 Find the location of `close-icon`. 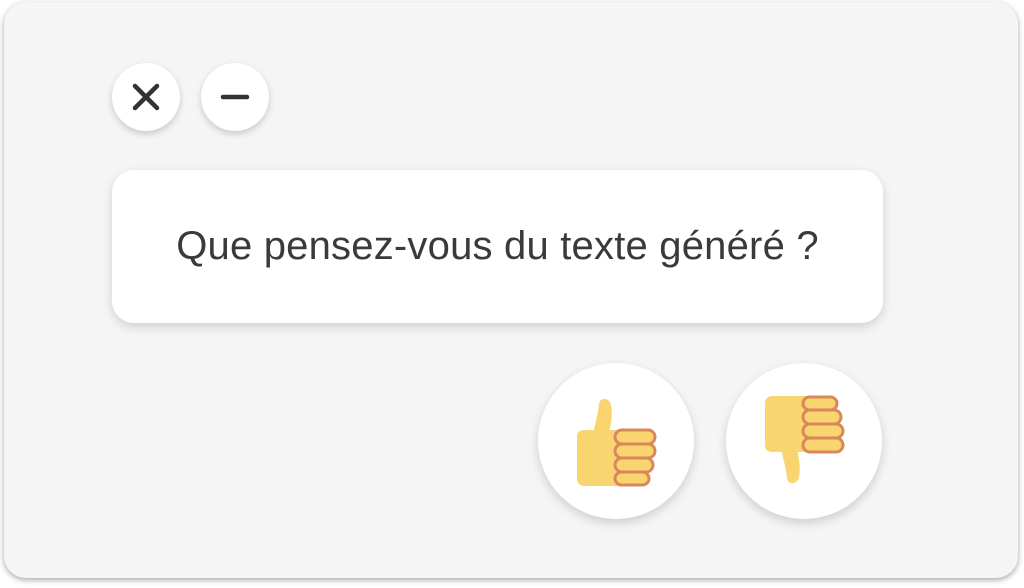

close-icon is located at coordinates (146, 97).